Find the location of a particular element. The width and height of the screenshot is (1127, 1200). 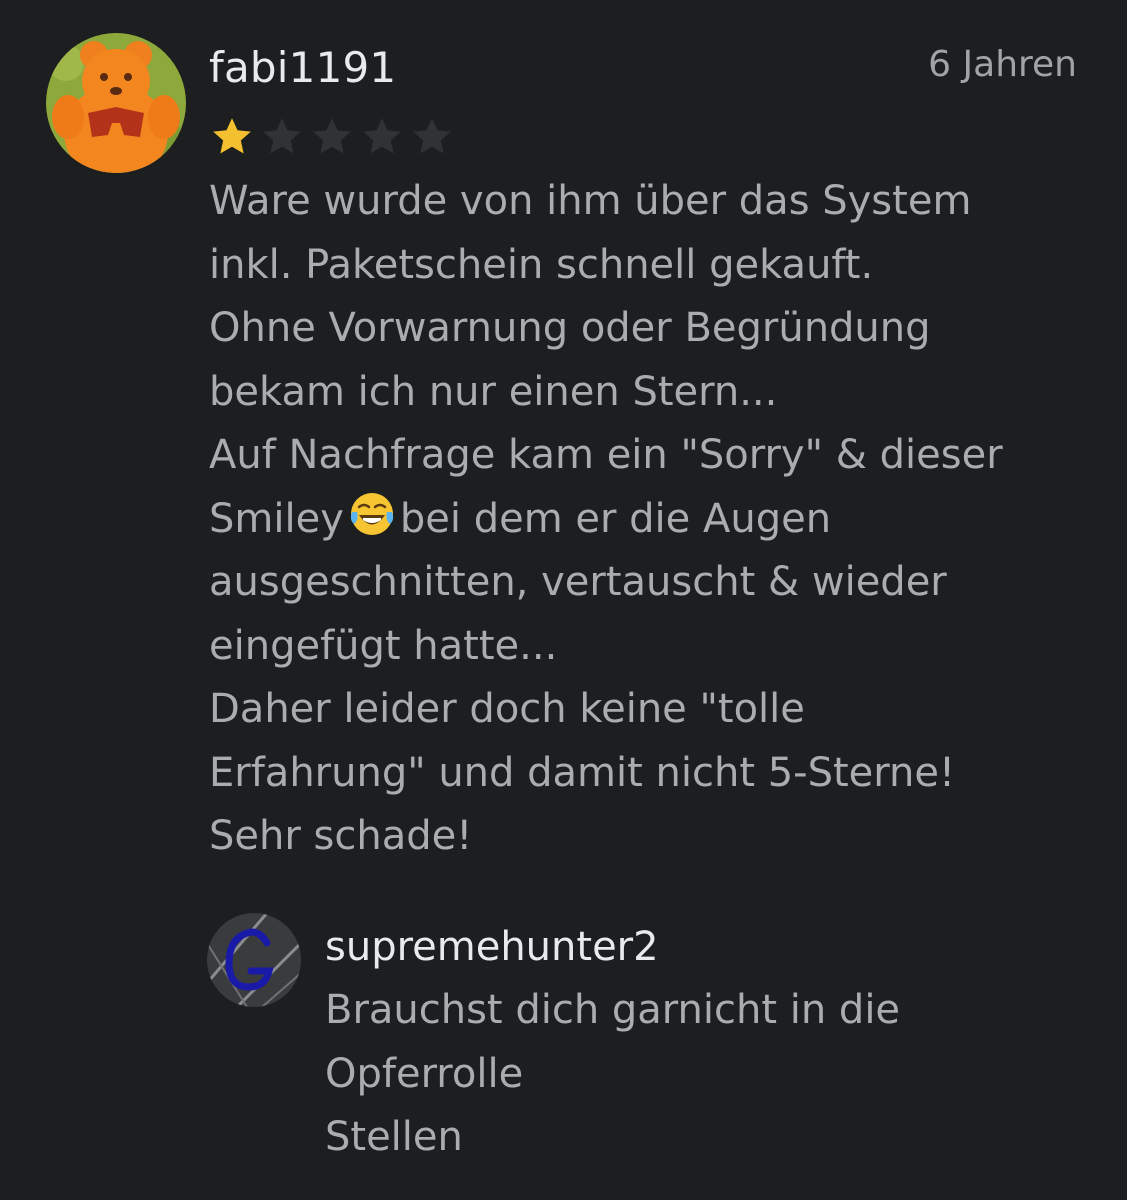

star-filled-icon is located at coordinates (232, 137).